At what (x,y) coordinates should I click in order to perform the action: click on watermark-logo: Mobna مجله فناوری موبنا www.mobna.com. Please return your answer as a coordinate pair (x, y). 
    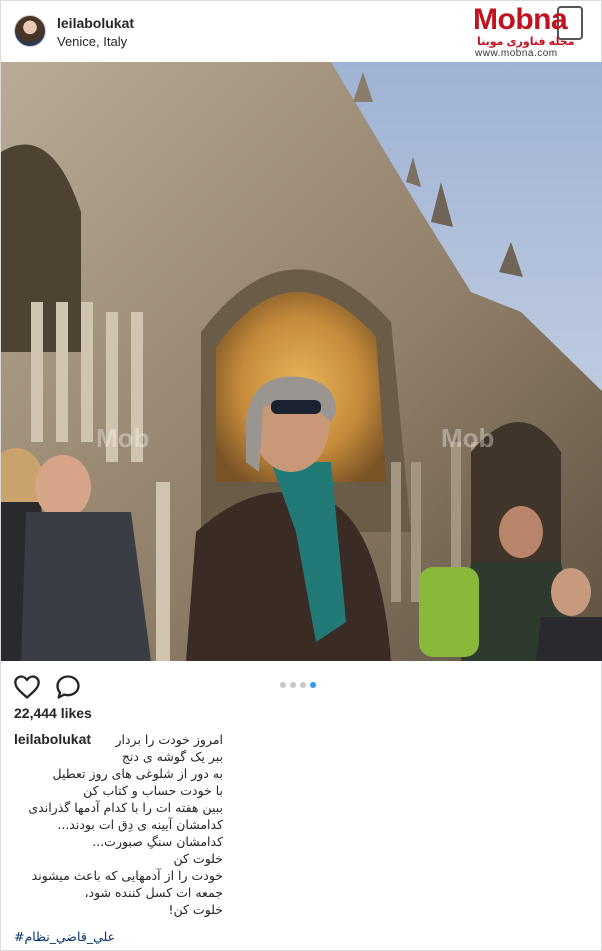
    Looking at the image, I should click on (537, 32).